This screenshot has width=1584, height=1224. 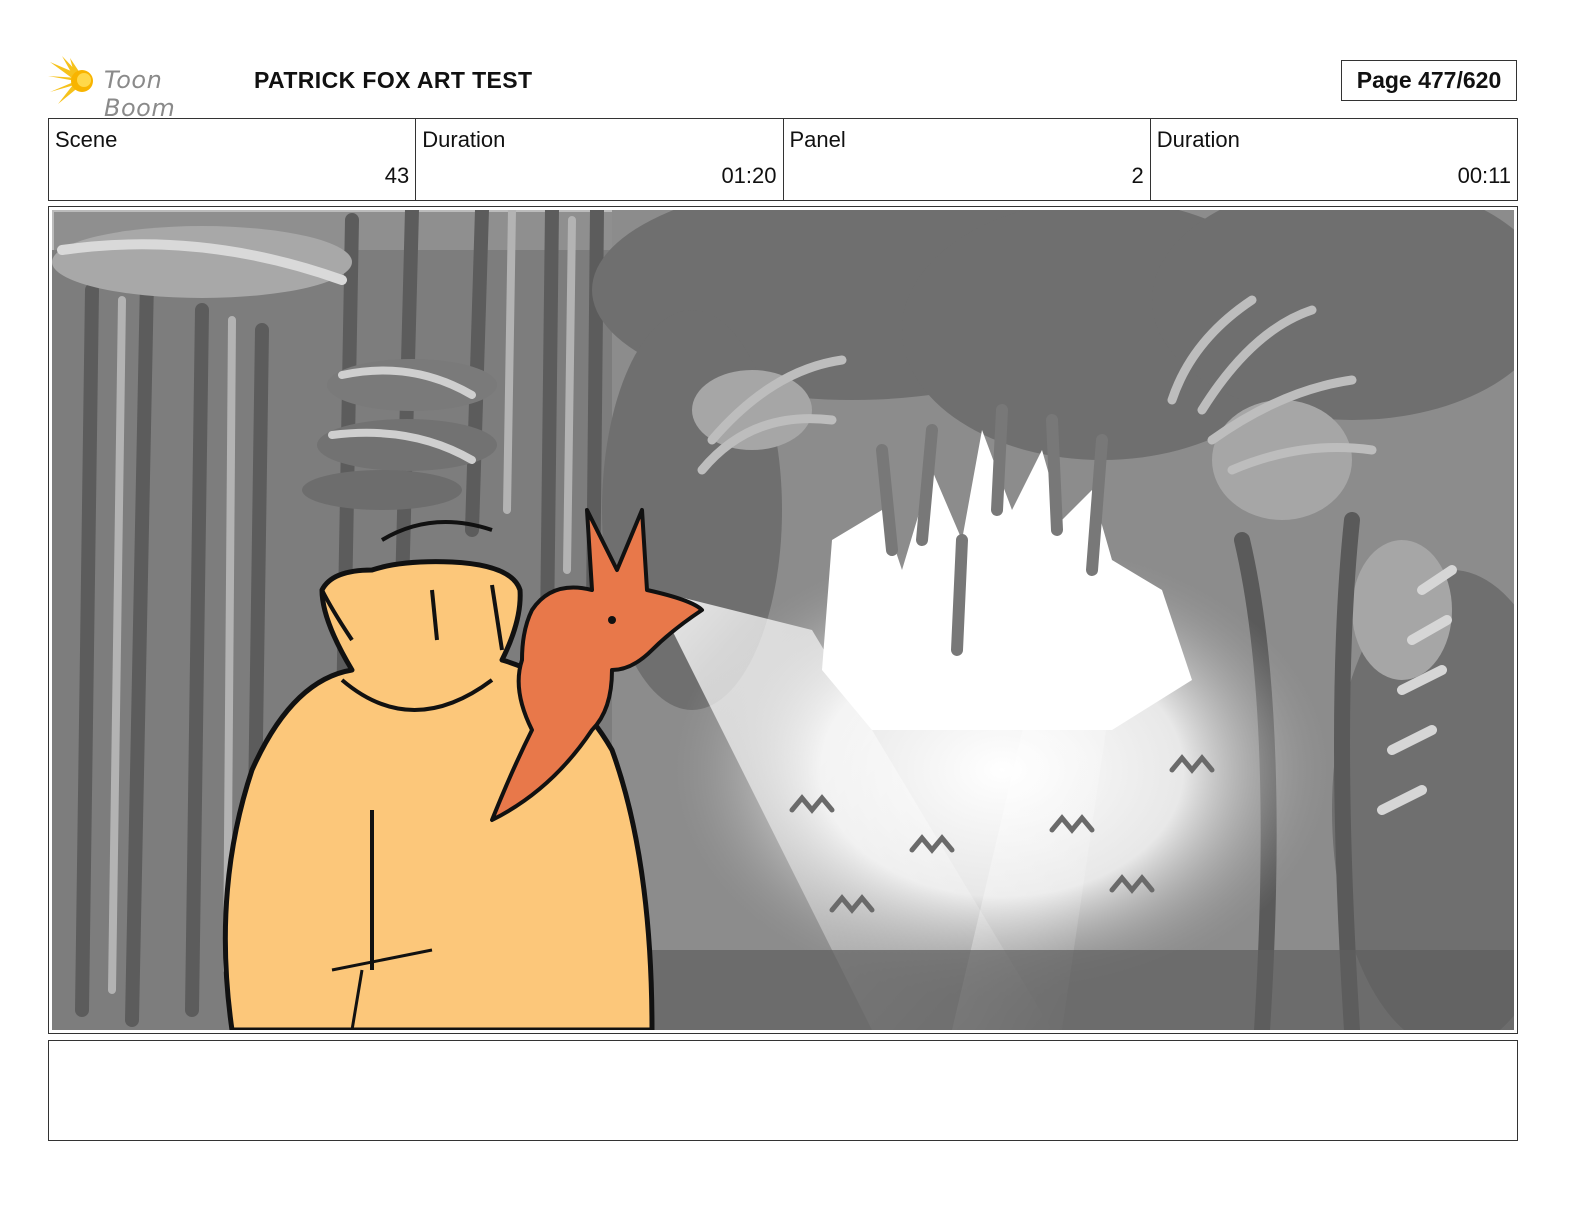 What do you see at coordinates (1137, 175) in the screenshot?
I see `panel-value: 2` at bounding box center [1137, 175].